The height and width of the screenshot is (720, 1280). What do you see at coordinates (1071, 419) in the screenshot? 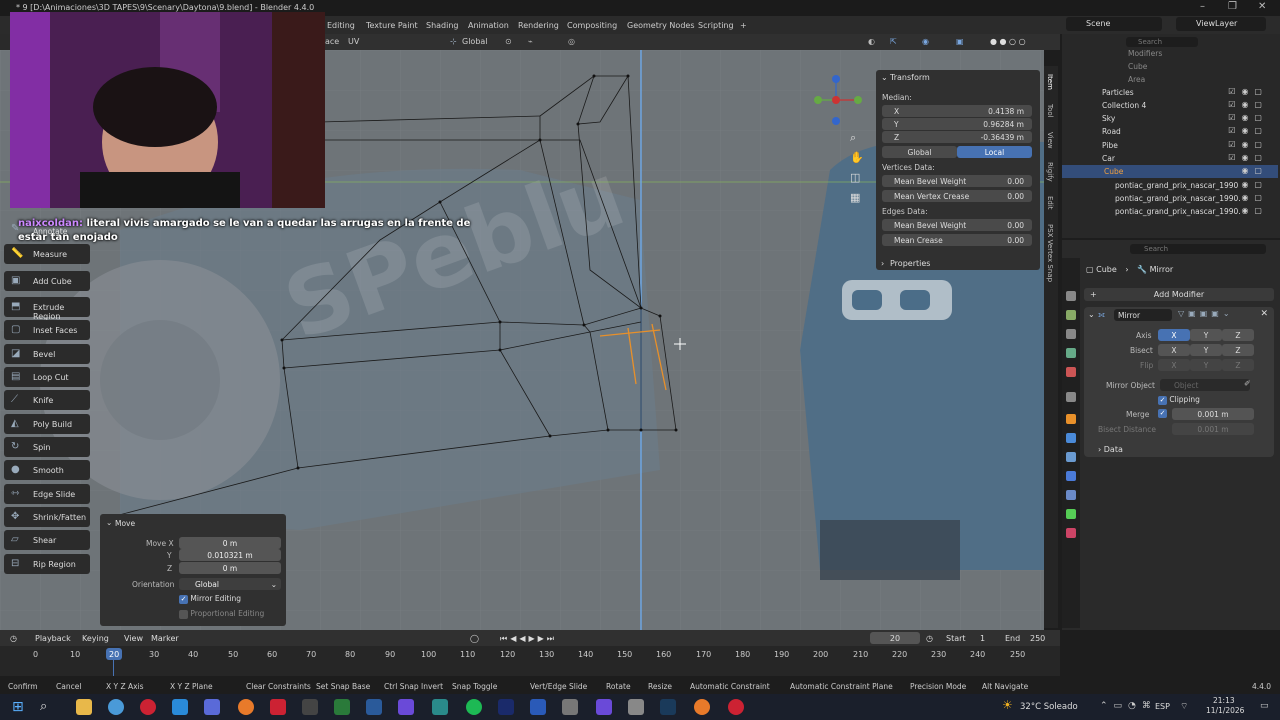
I see `object-tab-icon` at bounding box center [1071, 419].